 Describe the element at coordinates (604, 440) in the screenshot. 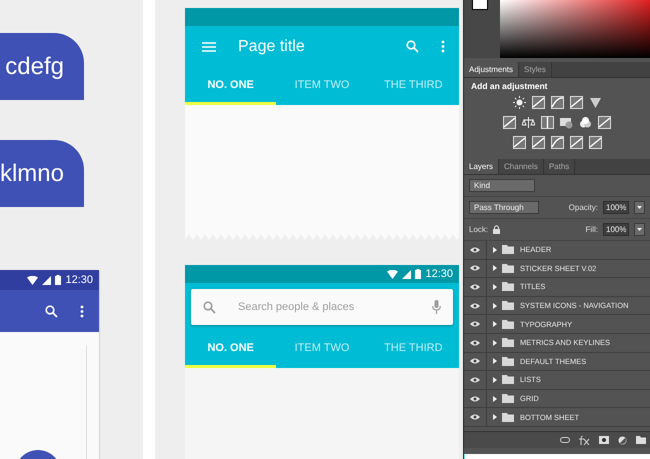

I see `mask-icon` at that location.